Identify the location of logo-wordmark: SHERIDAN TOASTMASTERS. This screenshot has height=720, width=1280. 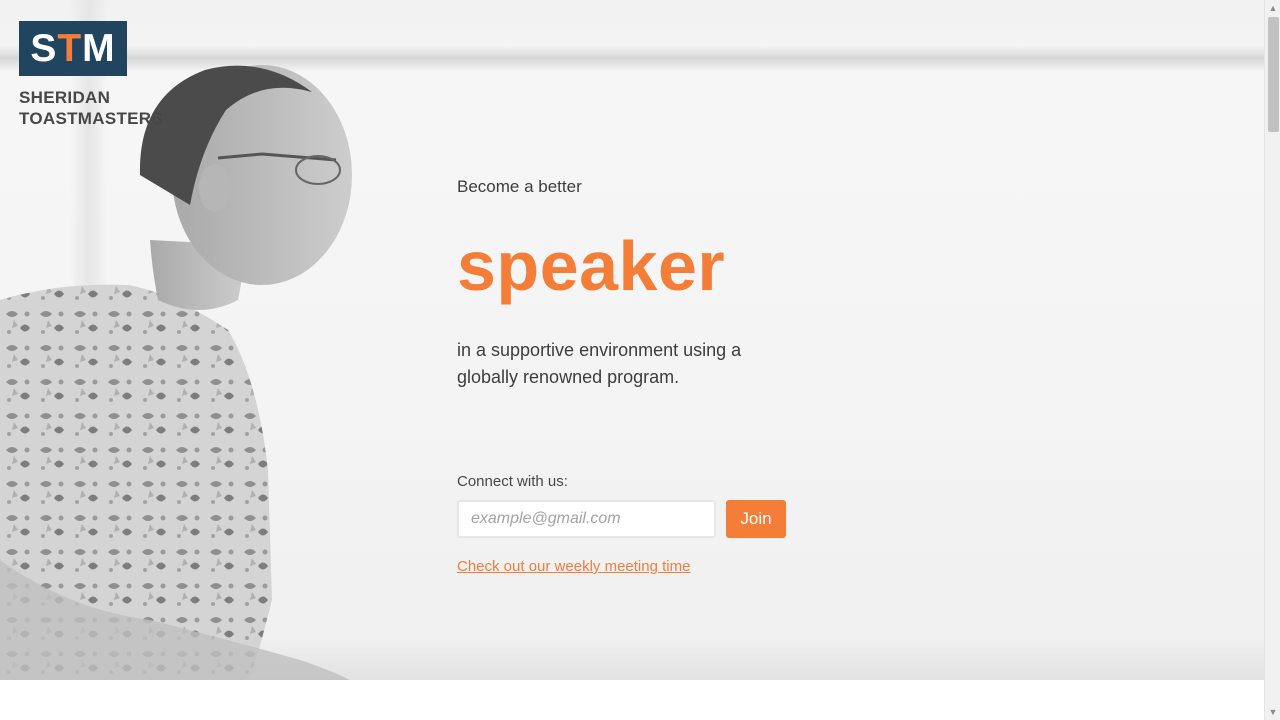
(91, 108).